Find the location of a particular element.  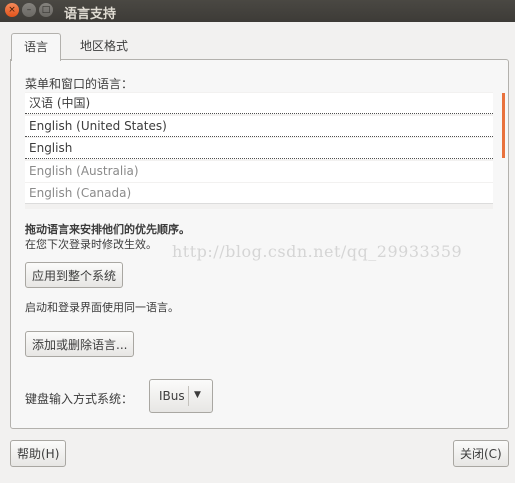

drag-subhint: 在您下次登录时修改生效。 is located at coordinates (91, 244).